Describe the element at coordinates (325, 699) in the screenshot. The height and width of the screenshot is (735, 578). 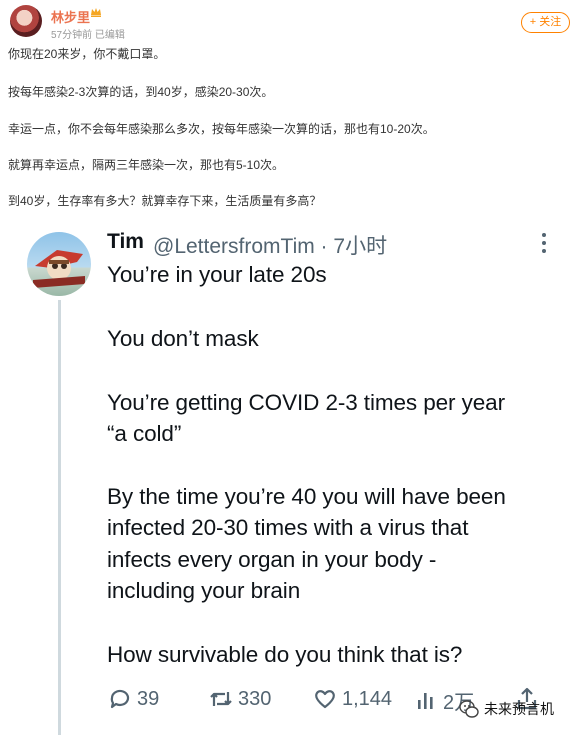
I see `like-icon` at that location.